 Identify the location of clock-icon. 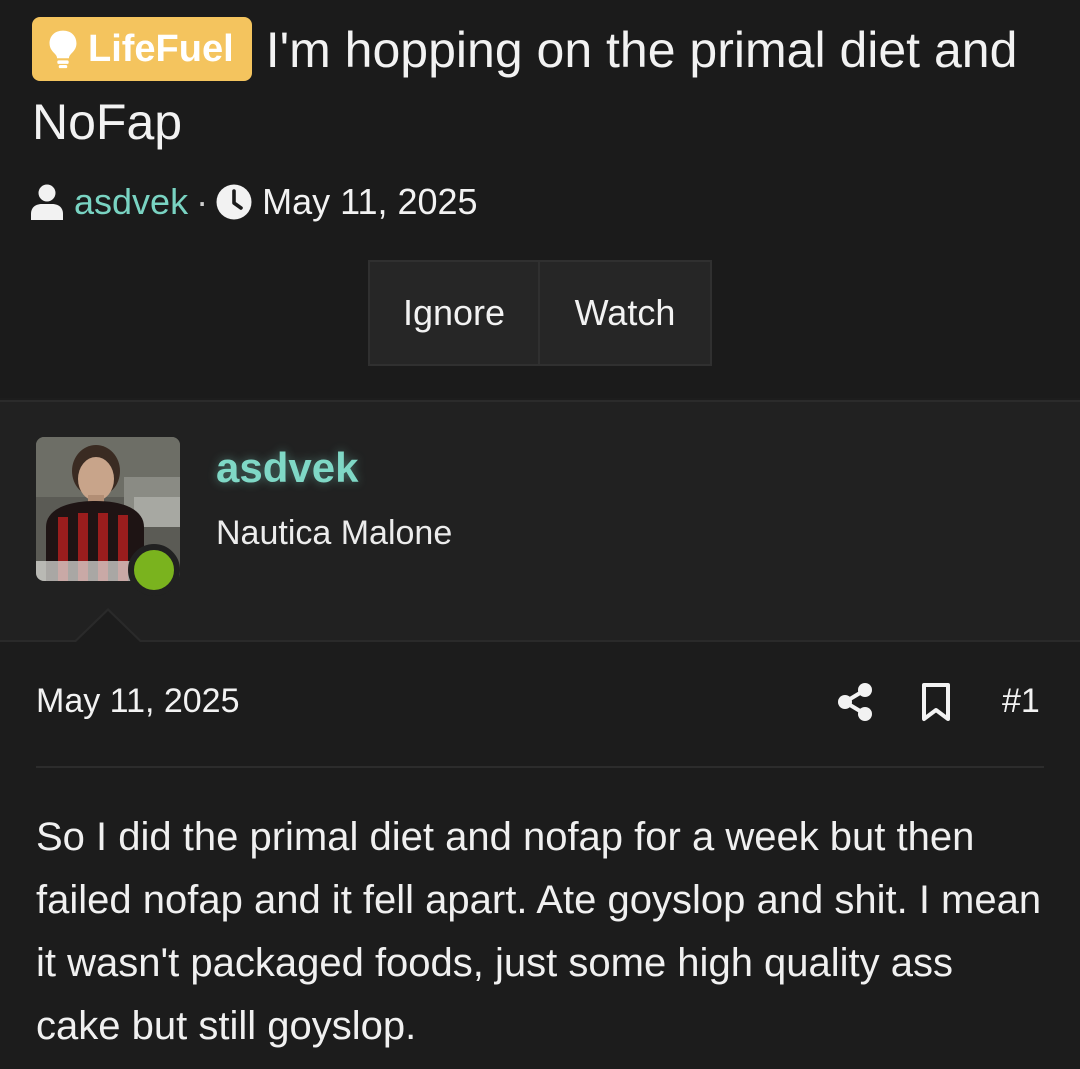
(234, 202).